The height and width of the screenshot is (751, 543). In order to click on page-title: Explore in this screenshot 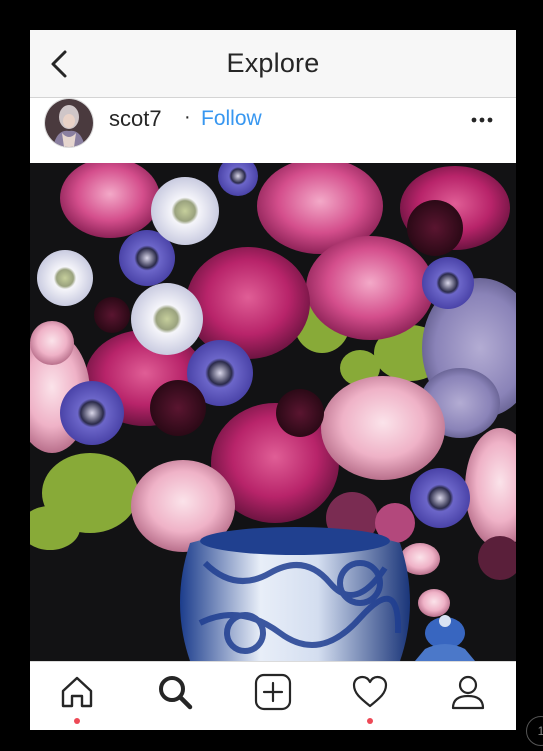, I will do `click(273, 63)`.